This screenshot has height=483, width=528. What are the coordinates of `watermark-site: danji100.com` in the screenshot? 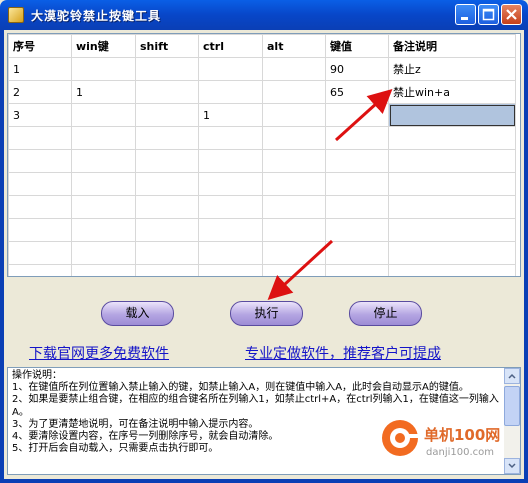 It's located at (460, 452).